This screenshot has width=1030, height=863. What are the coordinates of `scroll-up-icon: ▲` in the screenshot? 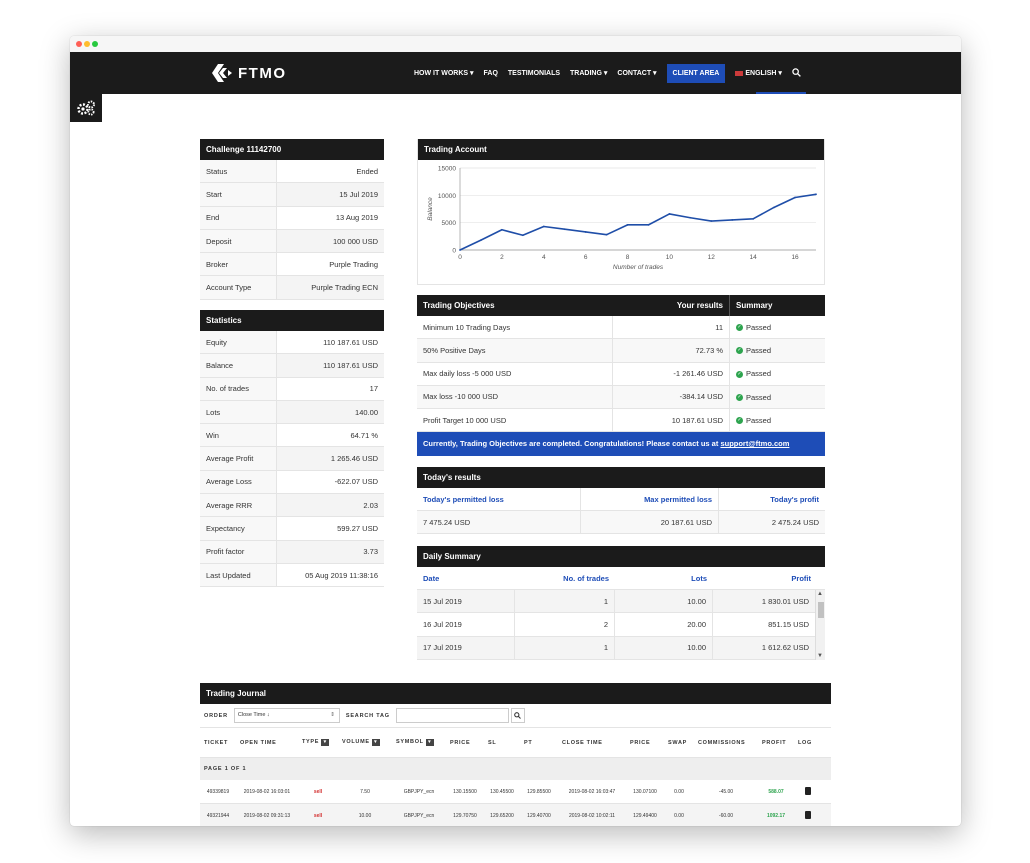 It's located at (820, 594).